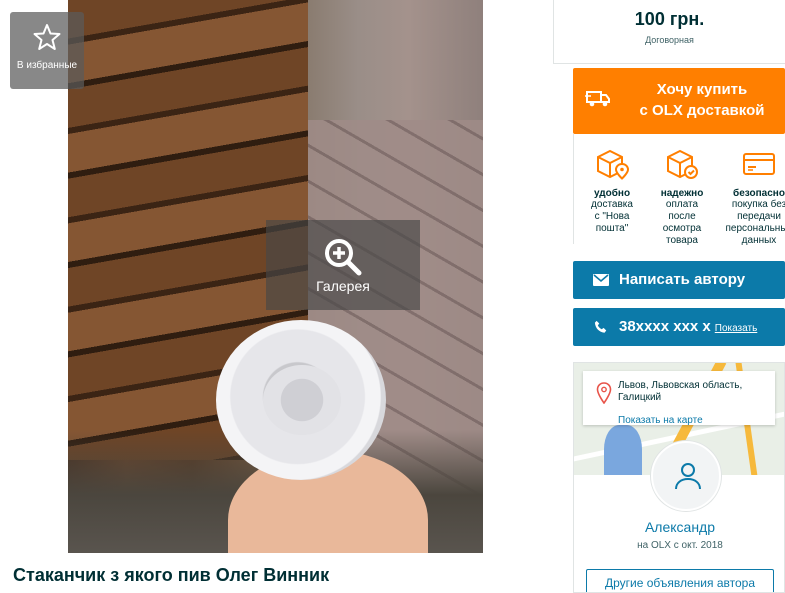  What do you see at coordinates (759, 164) in the screenshot?
I see `card-icon` at bounding box center [759, 164].